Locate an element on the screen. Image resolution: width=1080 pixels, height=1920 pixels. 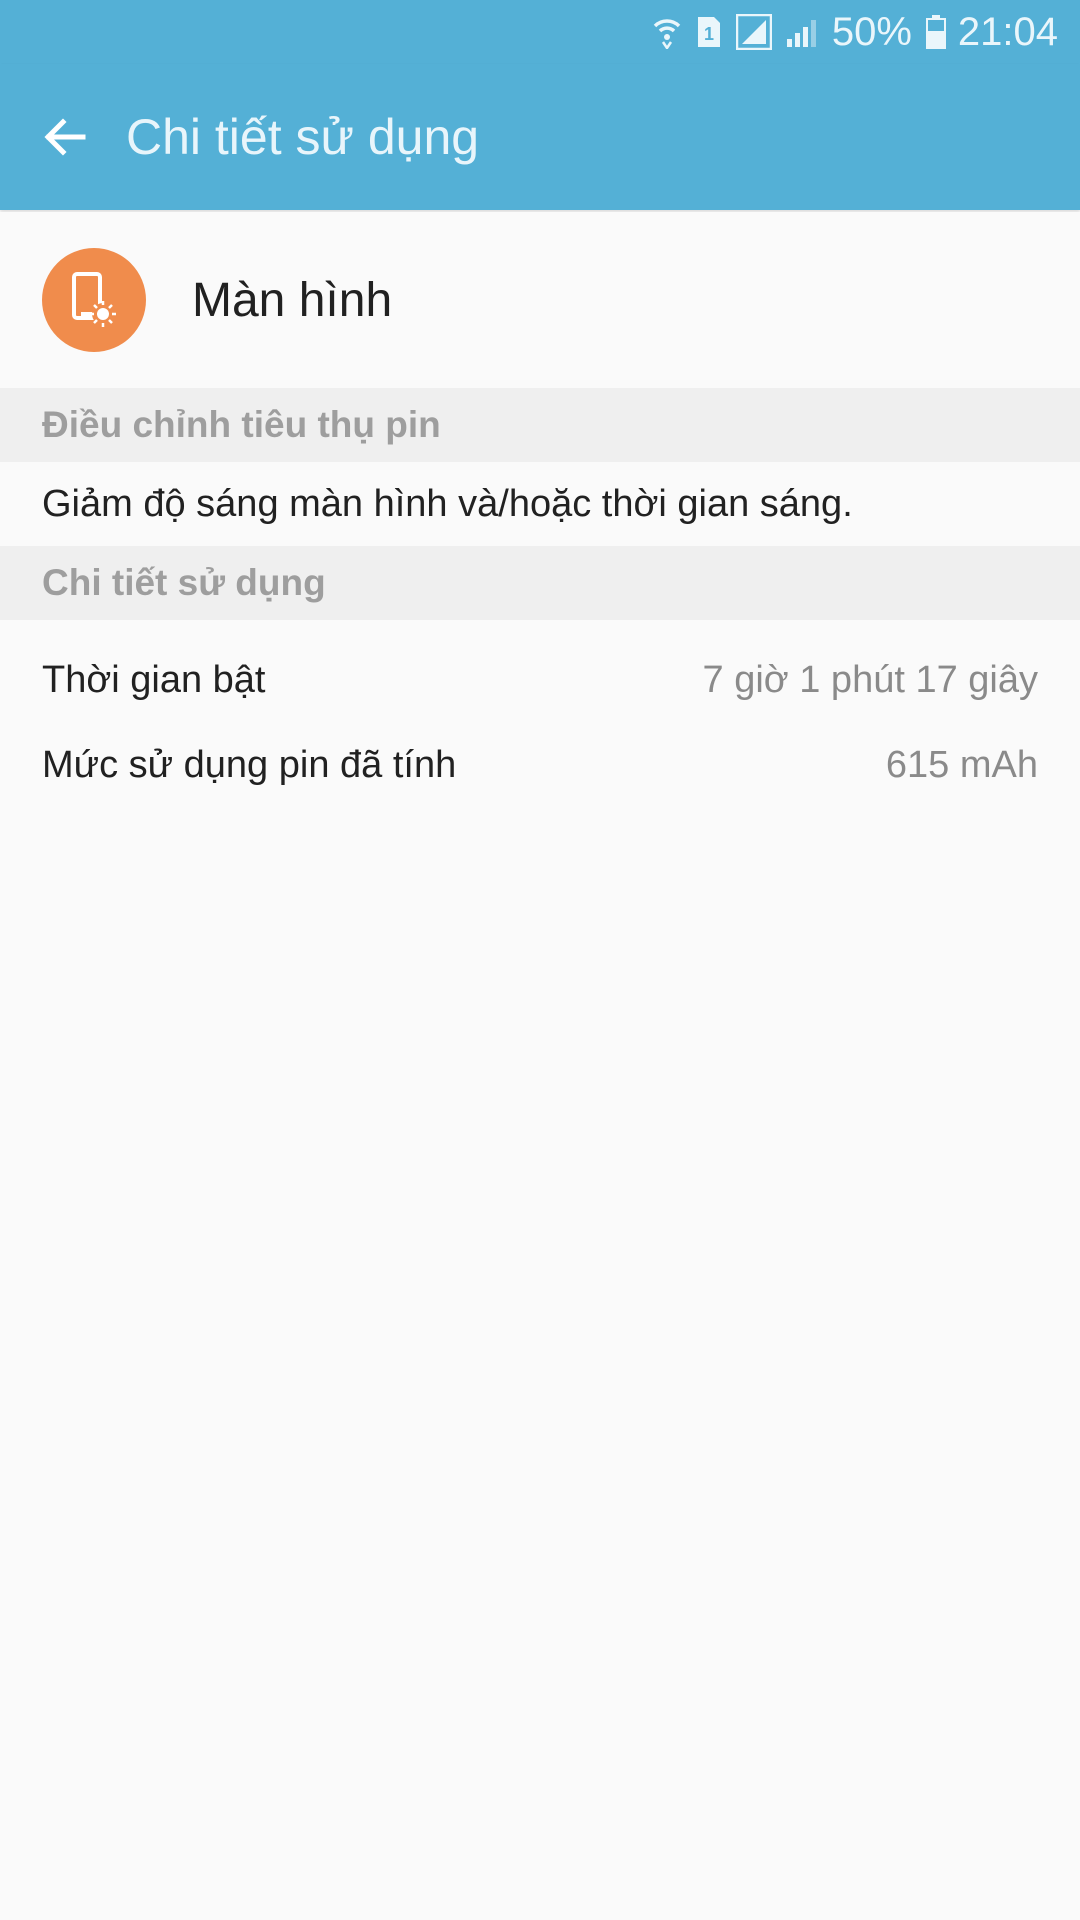
section-header-adjust: Điều chỉnh tiêu thụ pin is located at coordinates (540, 425).